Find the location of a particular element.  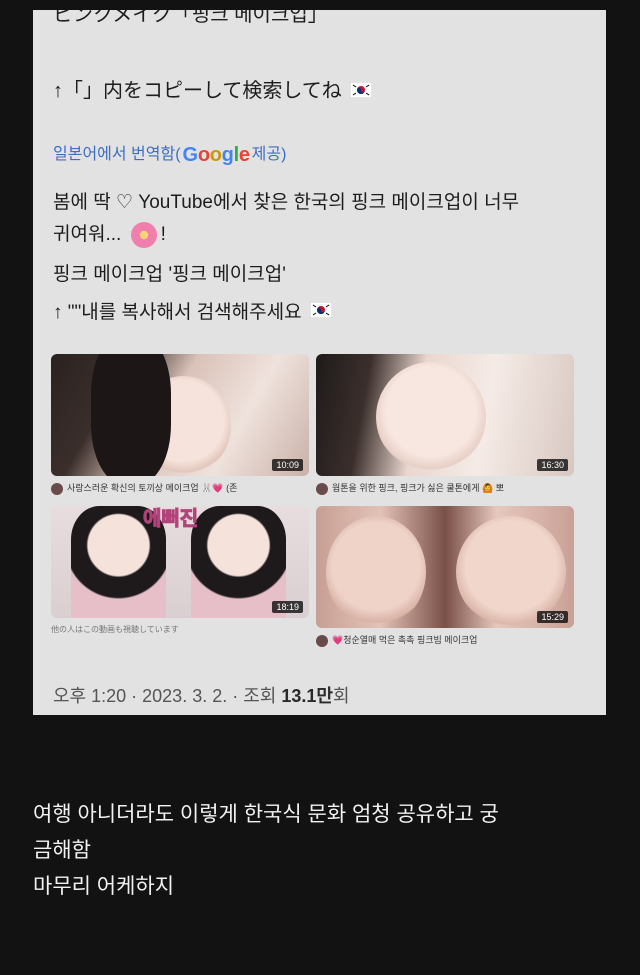

cut-off-text-line: ピンクメイク「핑크 메이크업」 is located at coordinates (190, 18).